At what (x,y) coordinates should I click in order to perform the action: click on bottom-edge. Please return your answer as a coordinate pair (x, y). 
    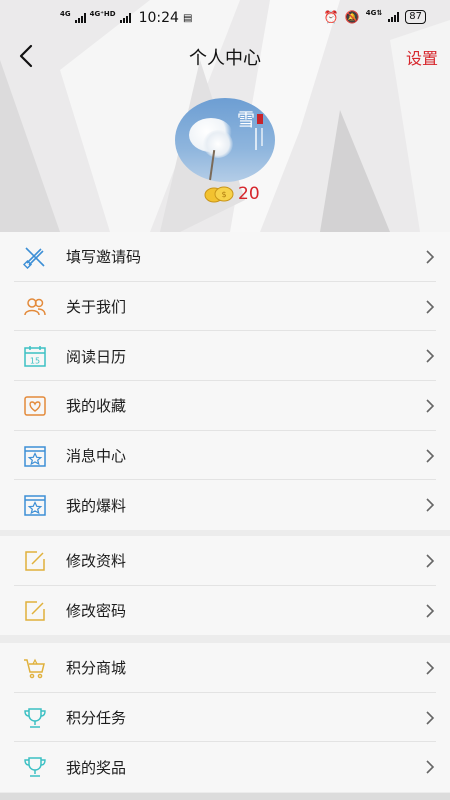
    Looking at the image, I should click on (225, 796).